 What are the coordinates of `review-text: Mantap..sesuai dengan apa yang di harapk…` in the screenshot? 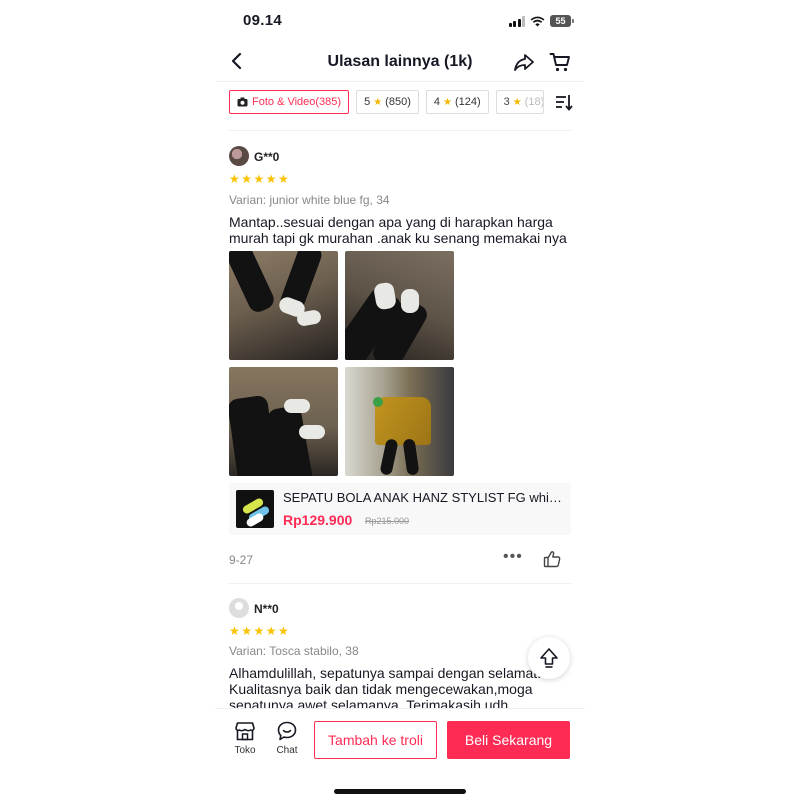 It's located at (398, 230).